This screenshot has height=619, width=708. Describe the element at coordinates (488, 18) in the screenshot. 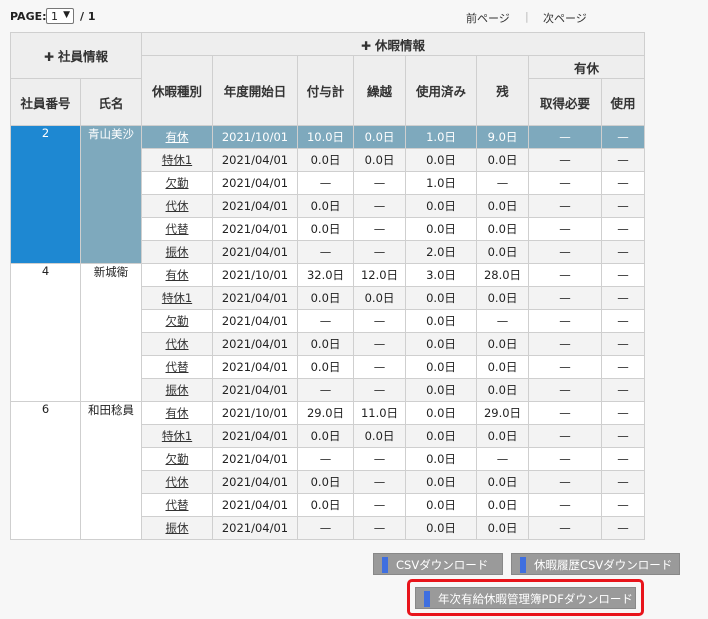

I see `prev-page-link: 前ページ` at that location.